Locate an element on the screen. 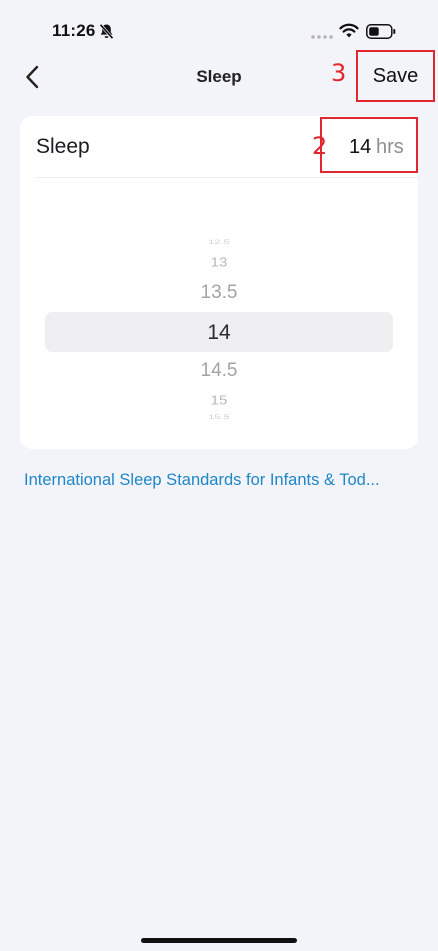 The image size is (438, 951). nav-bar: Sleep 3 Save is located at coordinates (219, 77).